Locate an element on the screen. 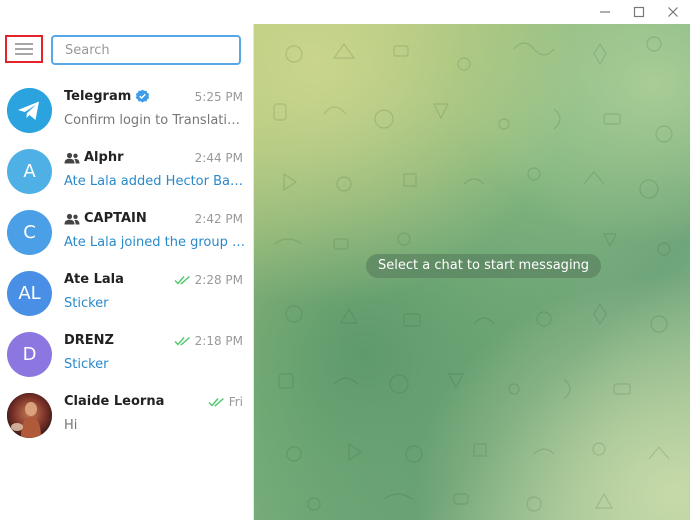  chat-name-text: Claide Leorna is located at coordinates (114, 401).